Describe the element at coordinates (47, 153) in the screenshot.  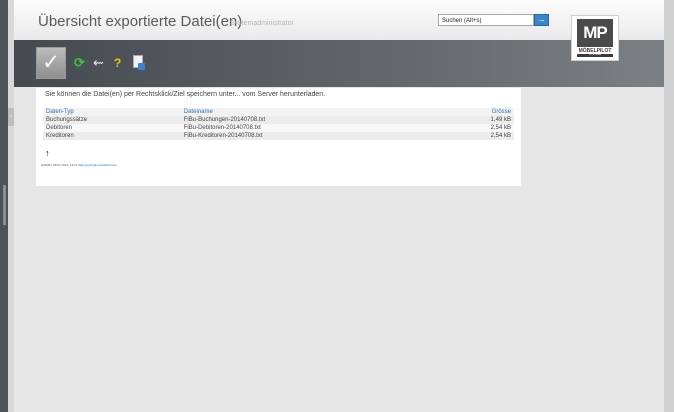
I see `up-arrow-icon: ↑` at that location.